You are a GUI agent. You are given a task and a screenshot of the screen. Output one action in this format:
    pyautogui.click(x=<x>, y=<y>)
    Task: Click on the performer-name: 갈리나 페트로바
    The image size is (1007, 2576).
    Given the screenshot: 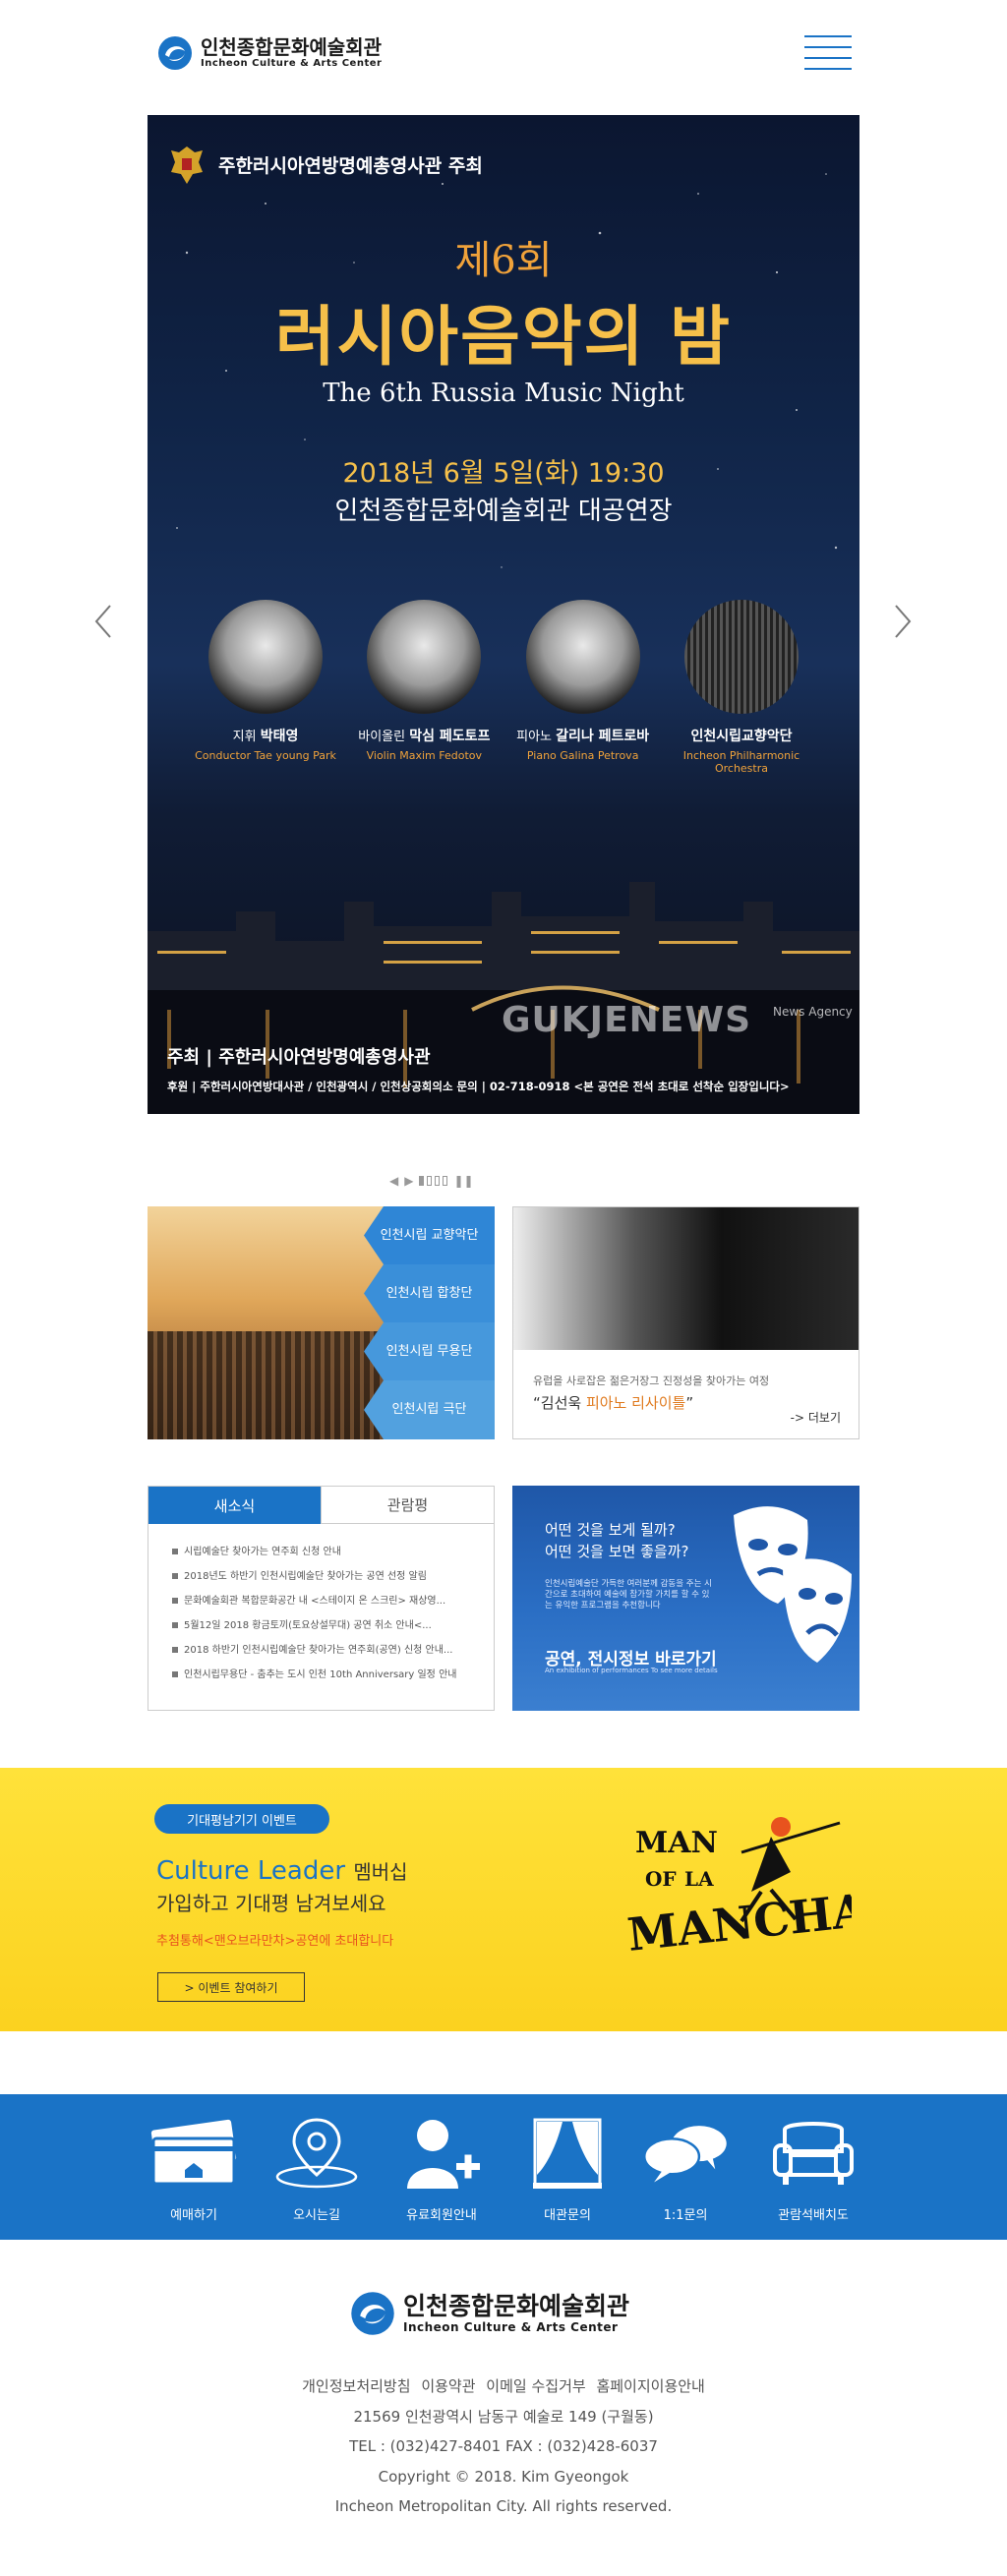 What is the action you would take?
    pyautogui.click(x=603, y=736)
    